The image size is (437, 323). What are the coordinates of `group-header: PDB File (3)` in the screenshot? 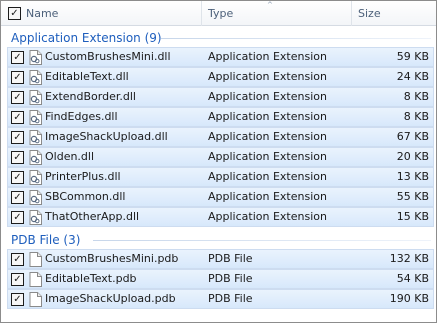 It's located at (218, 240).